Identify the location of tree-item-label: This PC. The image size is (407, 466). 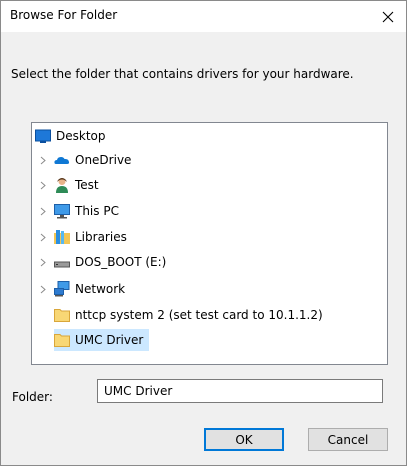
(97, 211).